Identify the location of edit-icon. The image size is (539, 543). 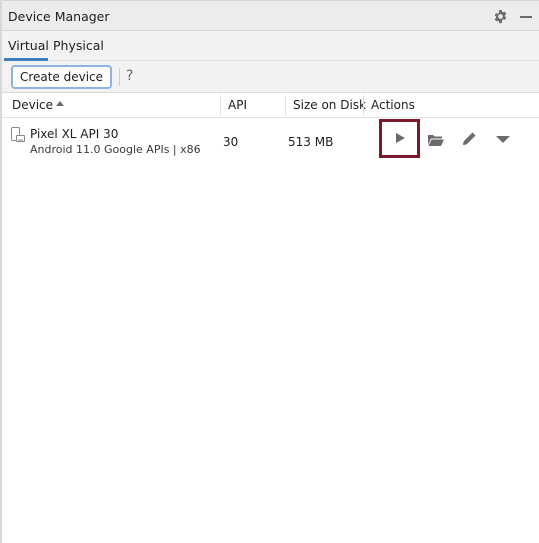
(469, 139).